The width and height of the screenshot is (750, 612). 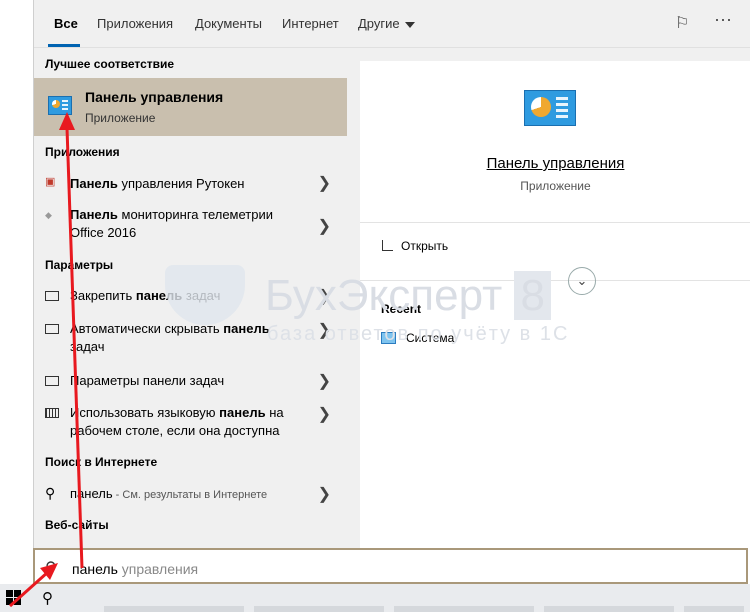 I want to click on search-box: ⚲ панель управления, so click(x=390, y=566).